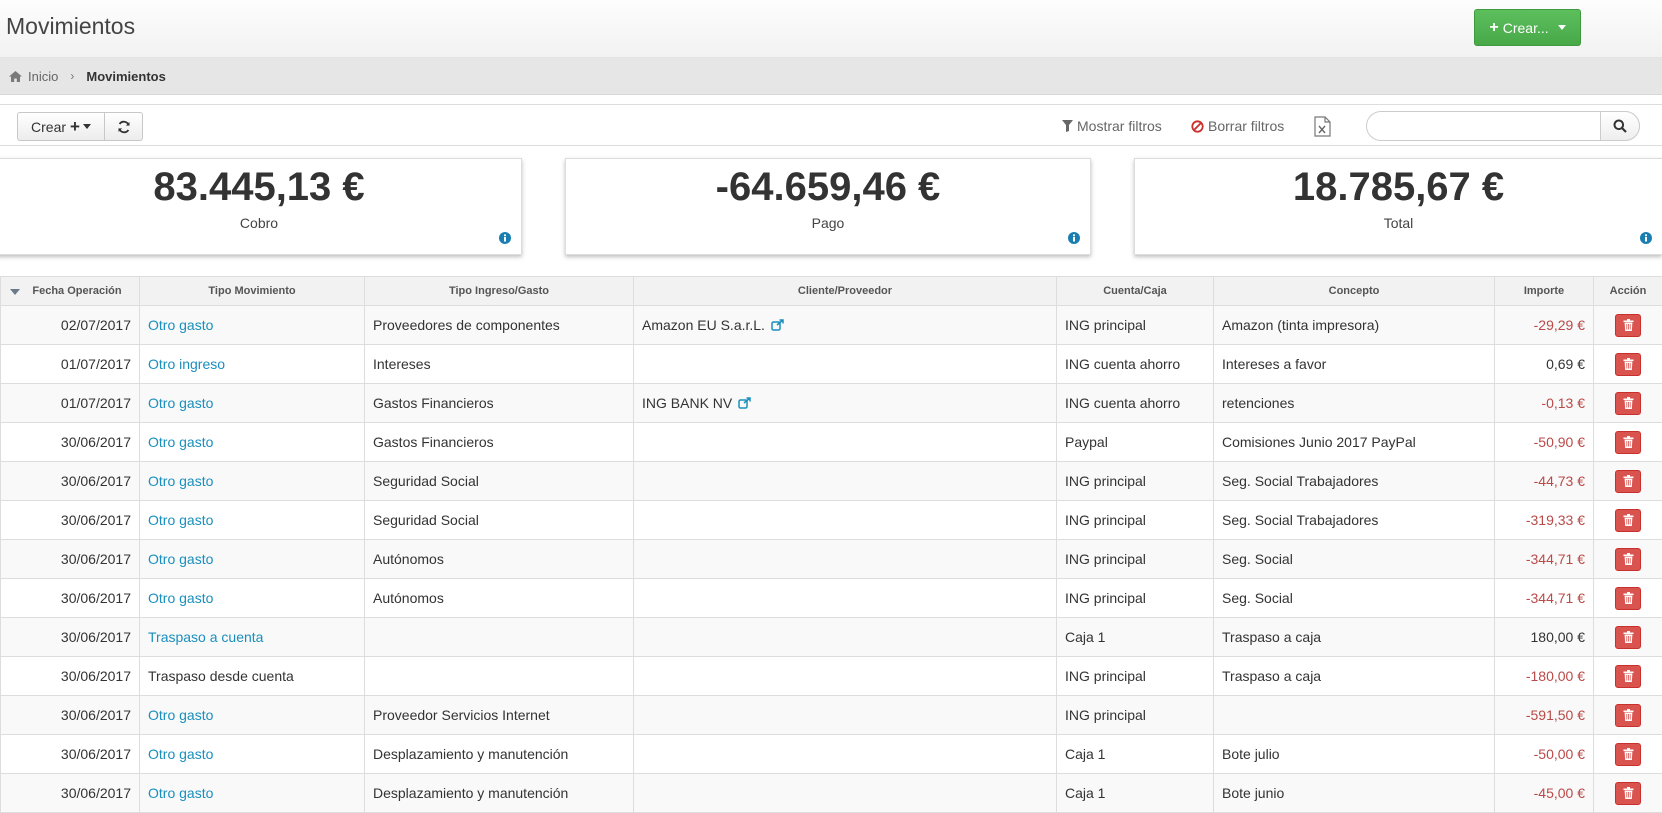  I want to click on refresh-button, so click(124, 126).